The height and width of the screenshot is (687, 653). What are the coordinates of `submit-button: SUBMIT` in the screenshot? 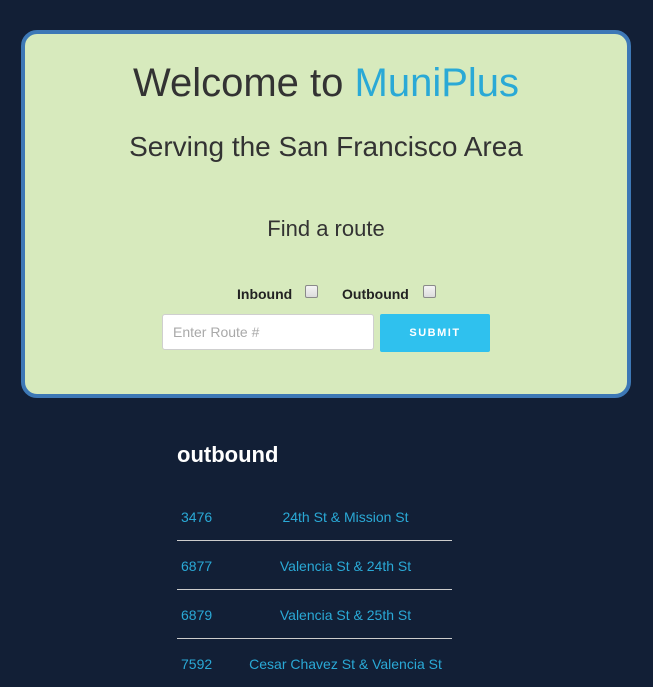 It's located at (435, 333).